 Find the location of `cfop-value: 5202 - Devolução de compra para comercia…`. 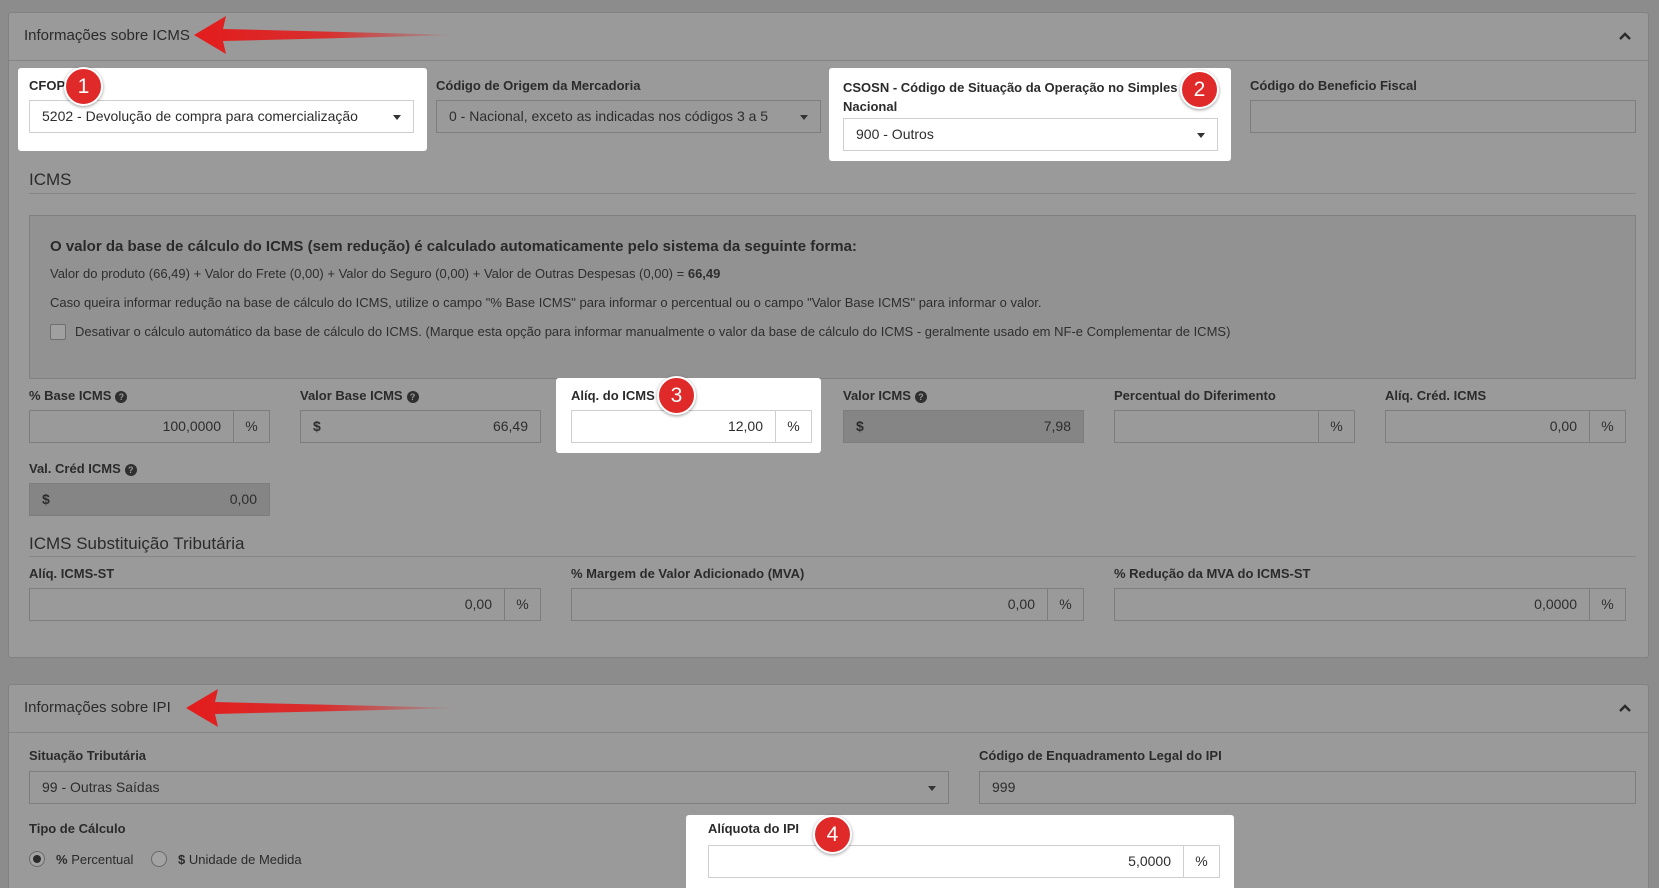

cfop-value: 5202 - Devolução de compra para comercia… is located at coordinates (200, 116).